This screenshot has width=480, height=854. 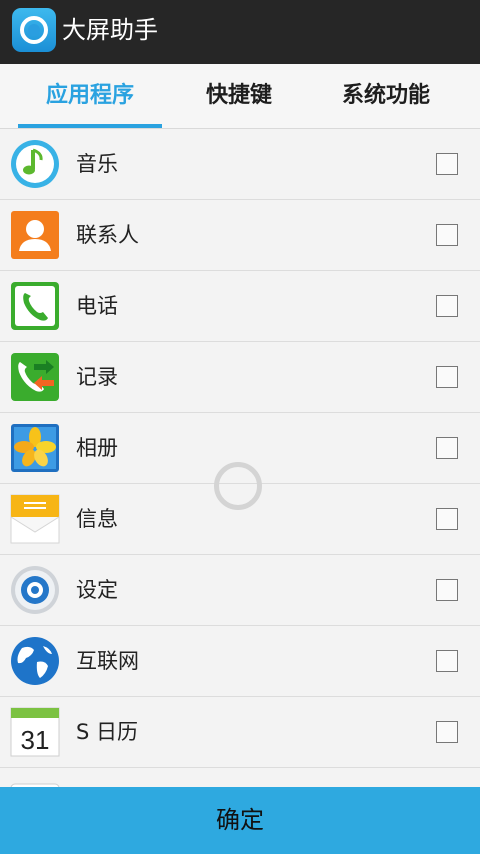 I want to click on list-item: 设定, so click(x=240, y=590).